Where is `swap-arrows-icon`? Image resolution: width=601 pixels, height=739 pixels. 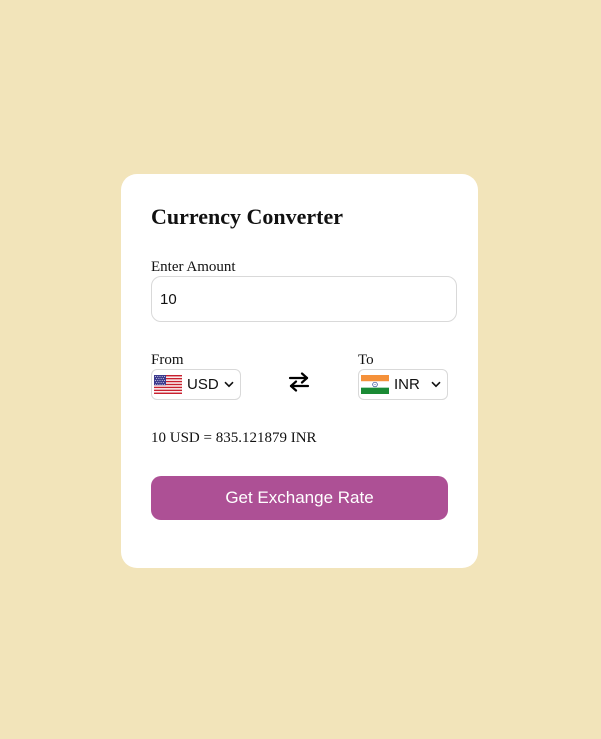
swap-arrows-icon is located at coordinates (299, 382).